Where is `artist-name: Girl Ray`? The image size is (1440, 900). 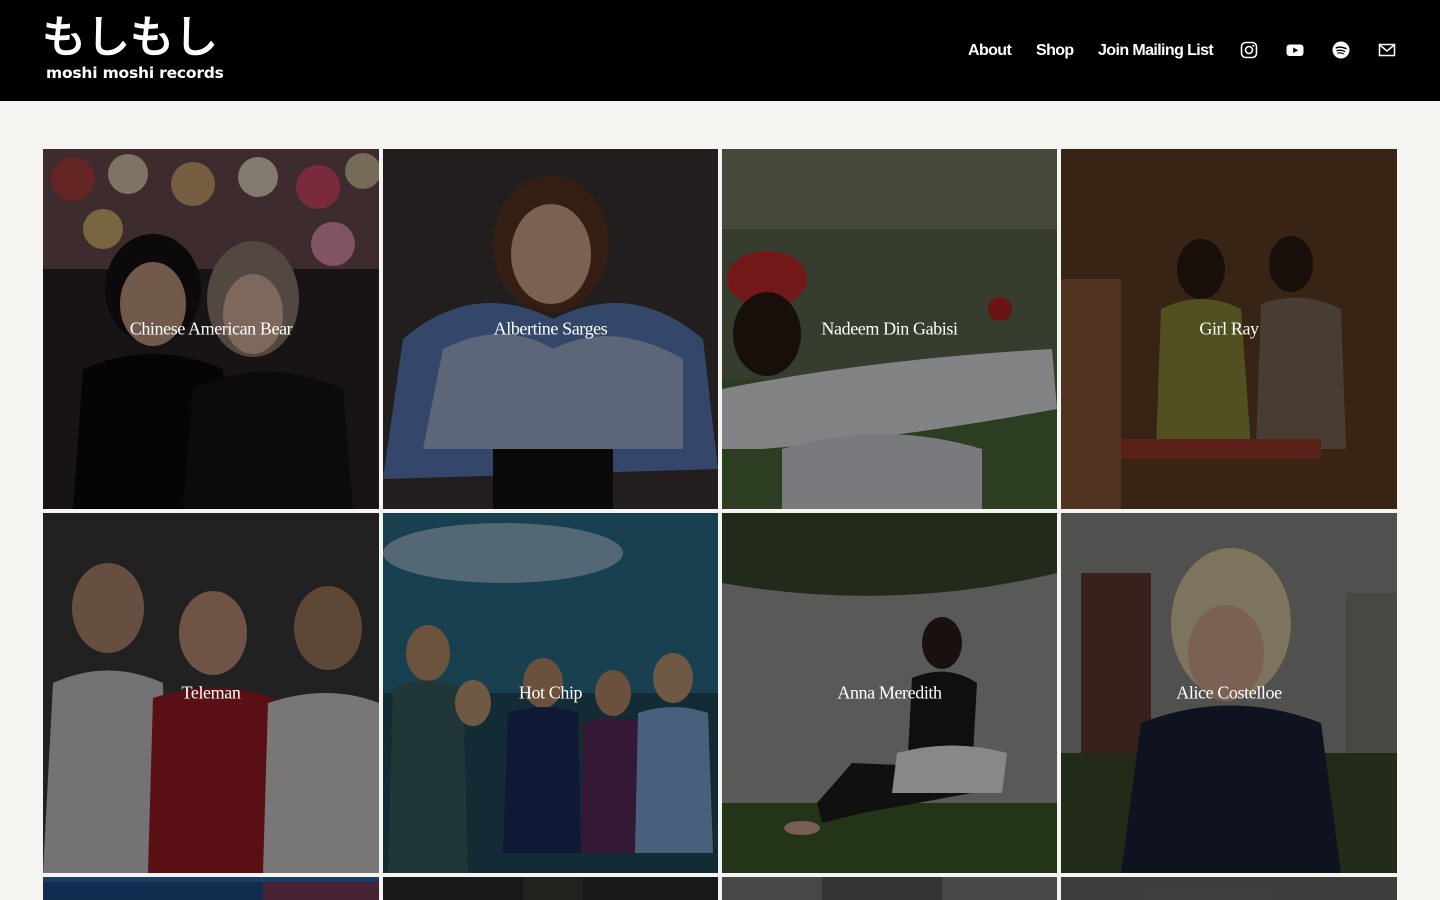
artist-name: Girl Ray is located at coordinates (1229, 328).